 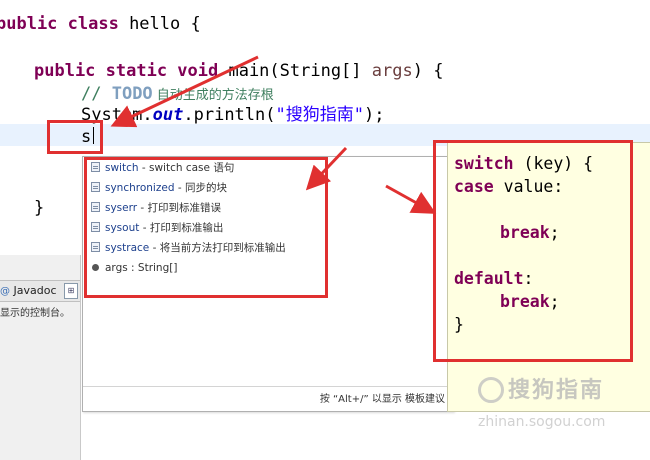 I want to click on closing-brace-line: }, so click(x=39, y=208).